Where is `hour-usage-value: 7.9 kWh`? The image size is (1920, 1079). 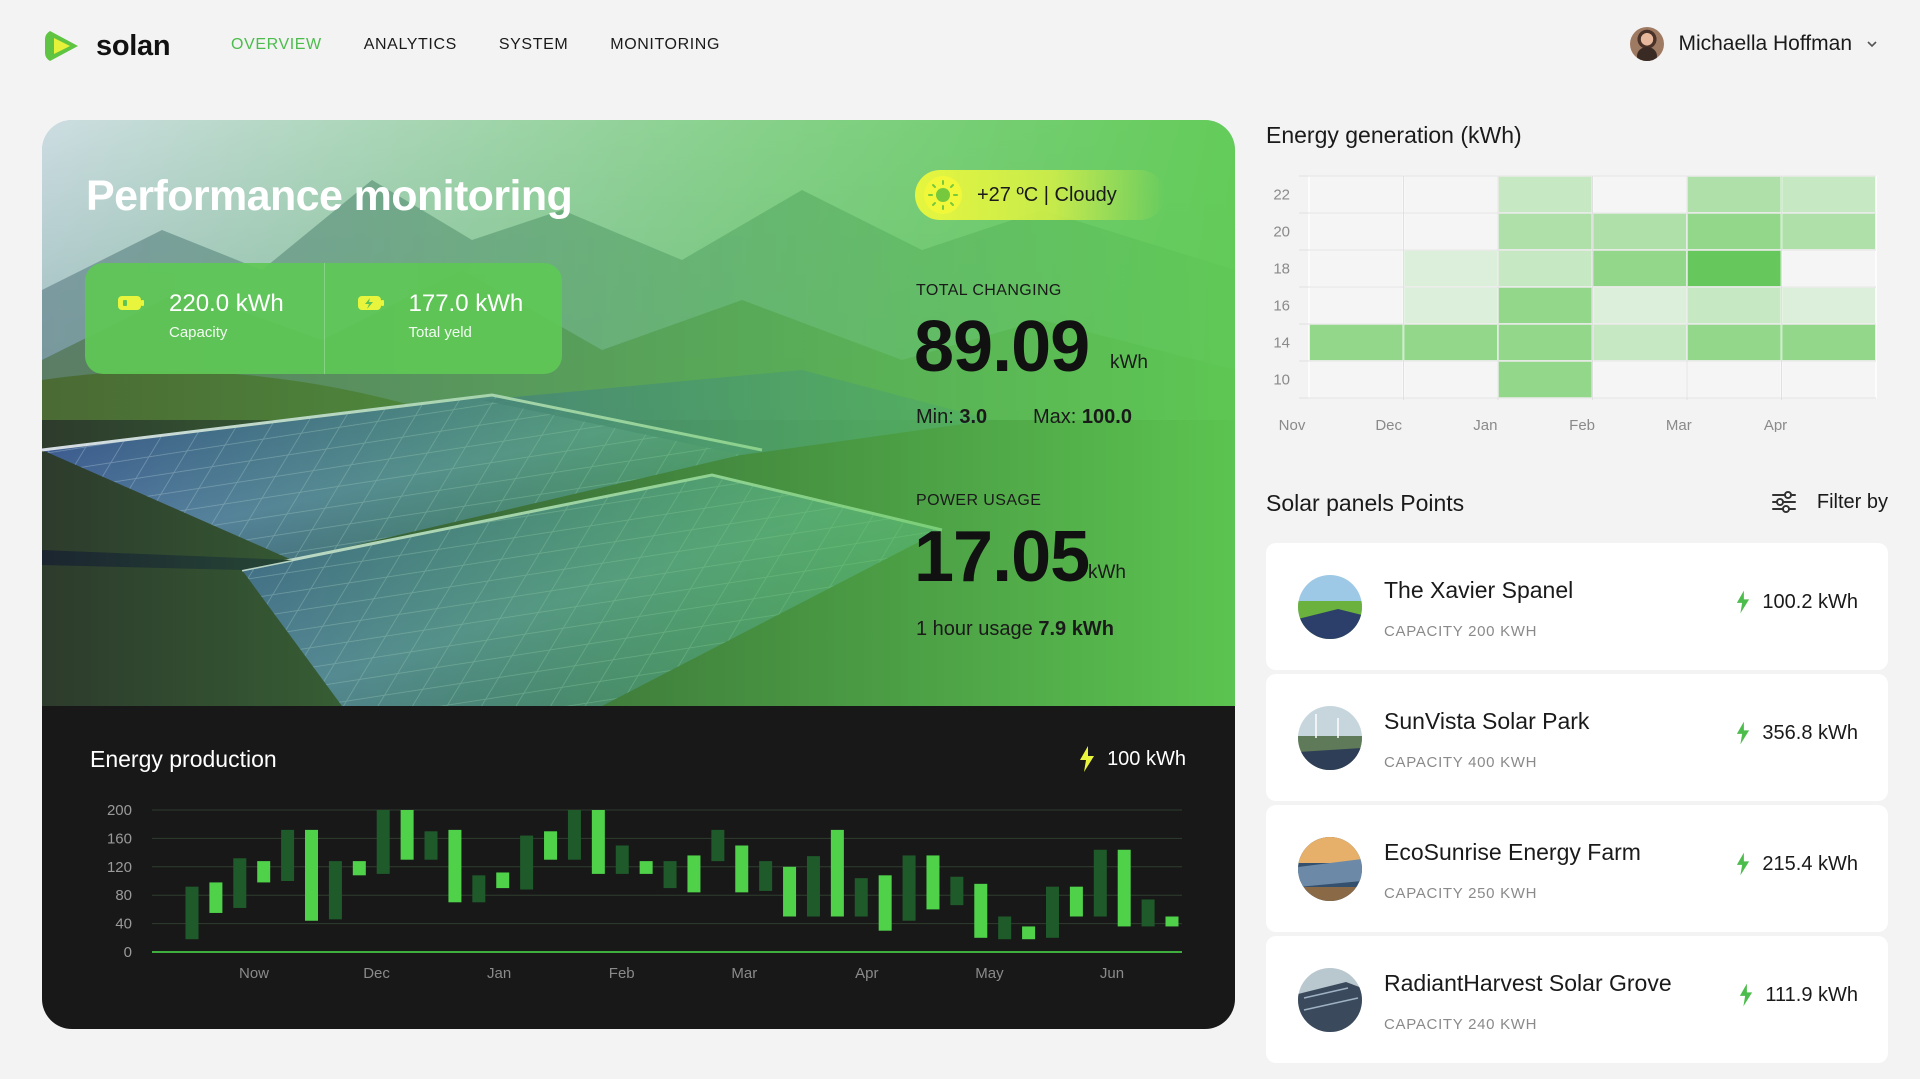 hour-usage-value: 7.9 kWh is located at coordinates (1076, 629).